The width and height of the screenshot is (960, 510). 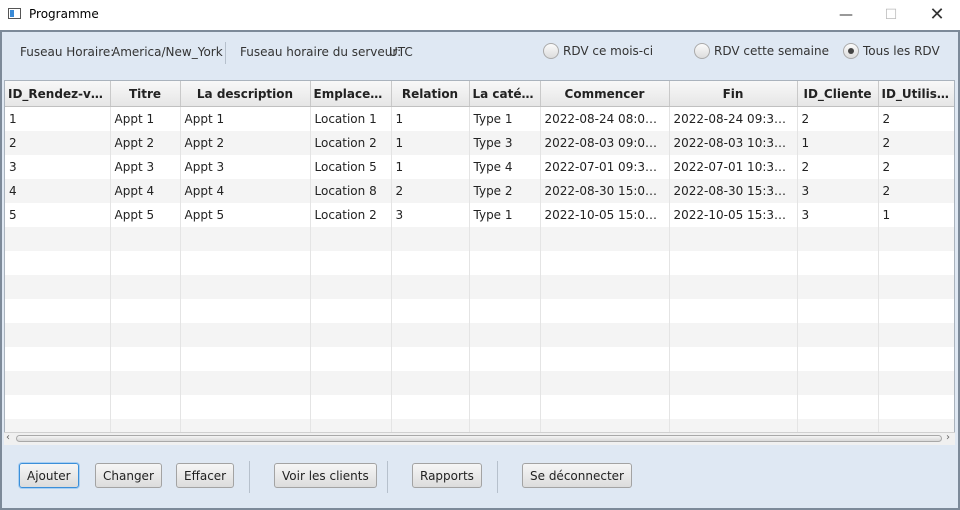 I want to click on column-header: La description, so click(x=245, y=94).